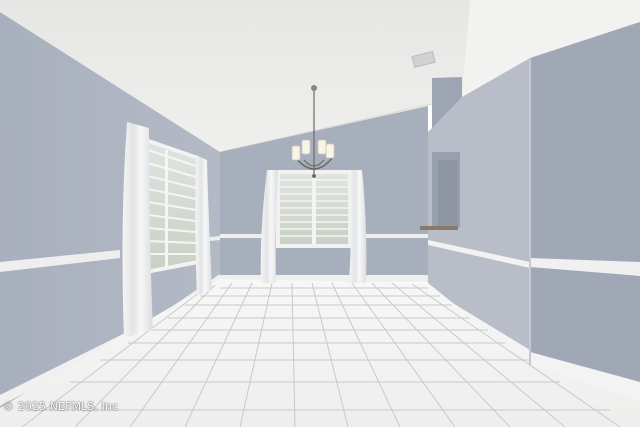  Describe the element at coordinates (61, 406) in the screenshot. I see `copyright-watermark: © 2025 NEFMLS, Inc` at that location.